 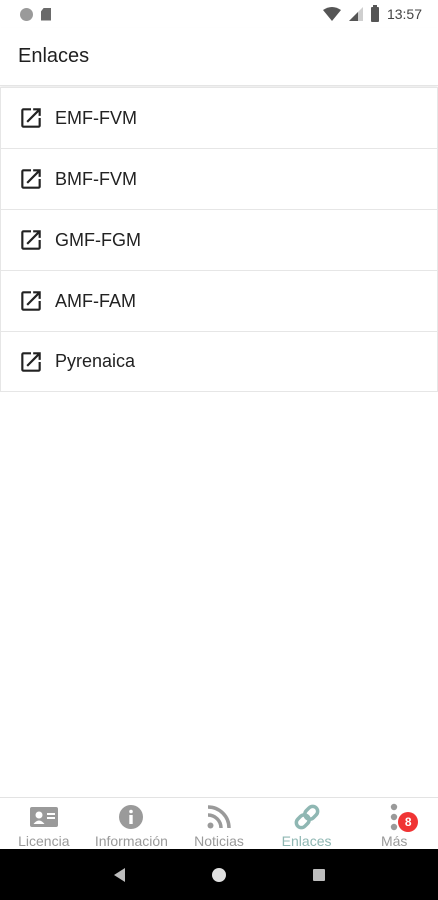 I want to click on link-item-bmf-fvm: BMF-FVM, so click(x=219, y=178).